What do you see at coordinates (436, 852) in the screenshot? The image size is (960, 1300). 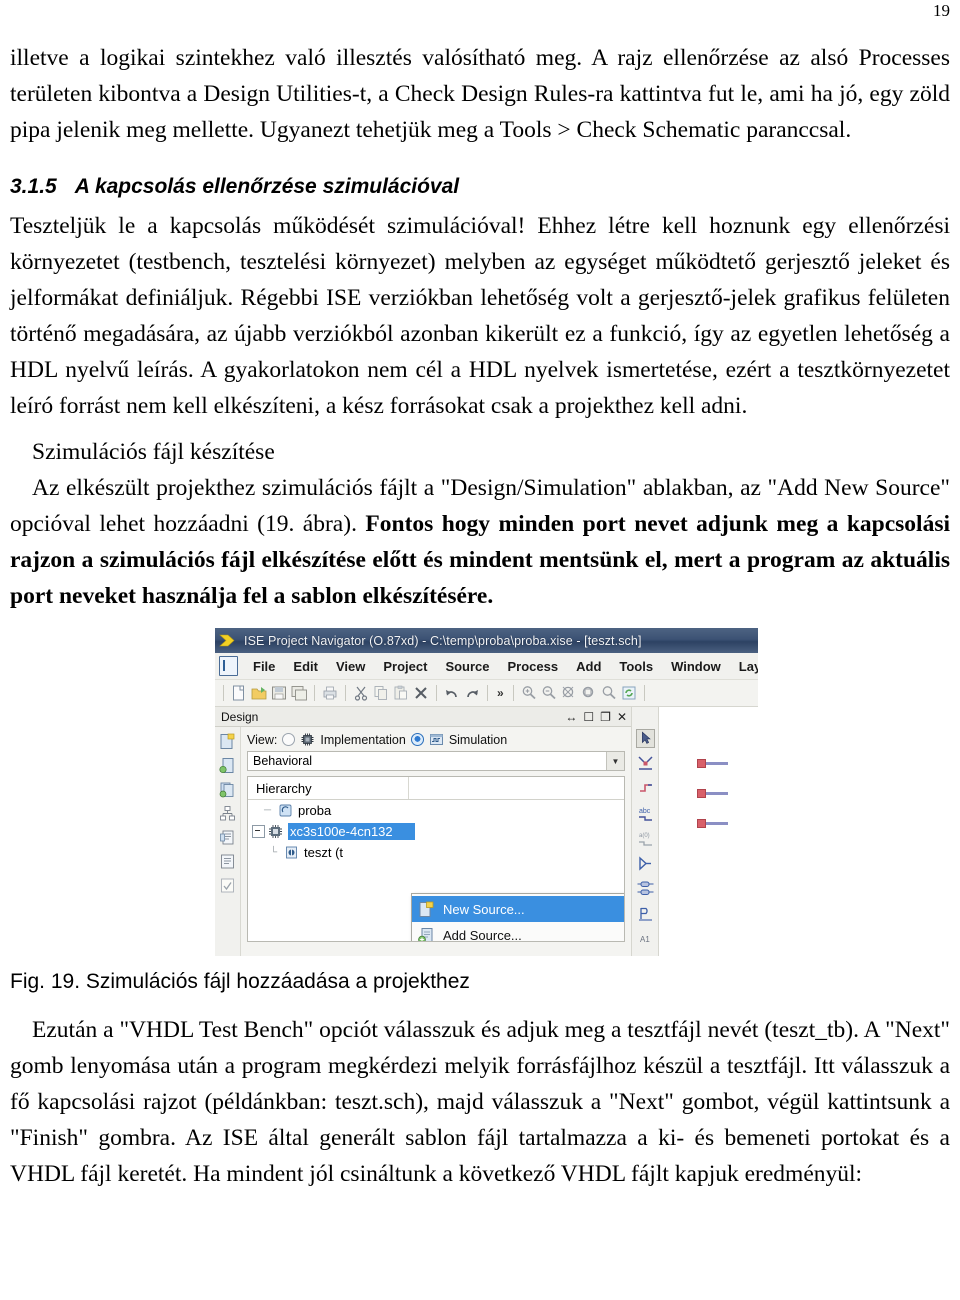 I see `tree-row: └ teszt (t` at bounding box center [436, 852].